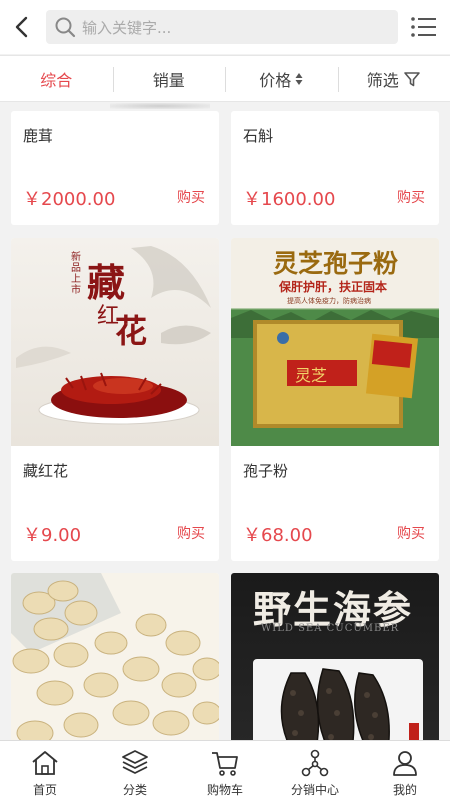  I want to click on image-title-char: 花, so click(131, 331).